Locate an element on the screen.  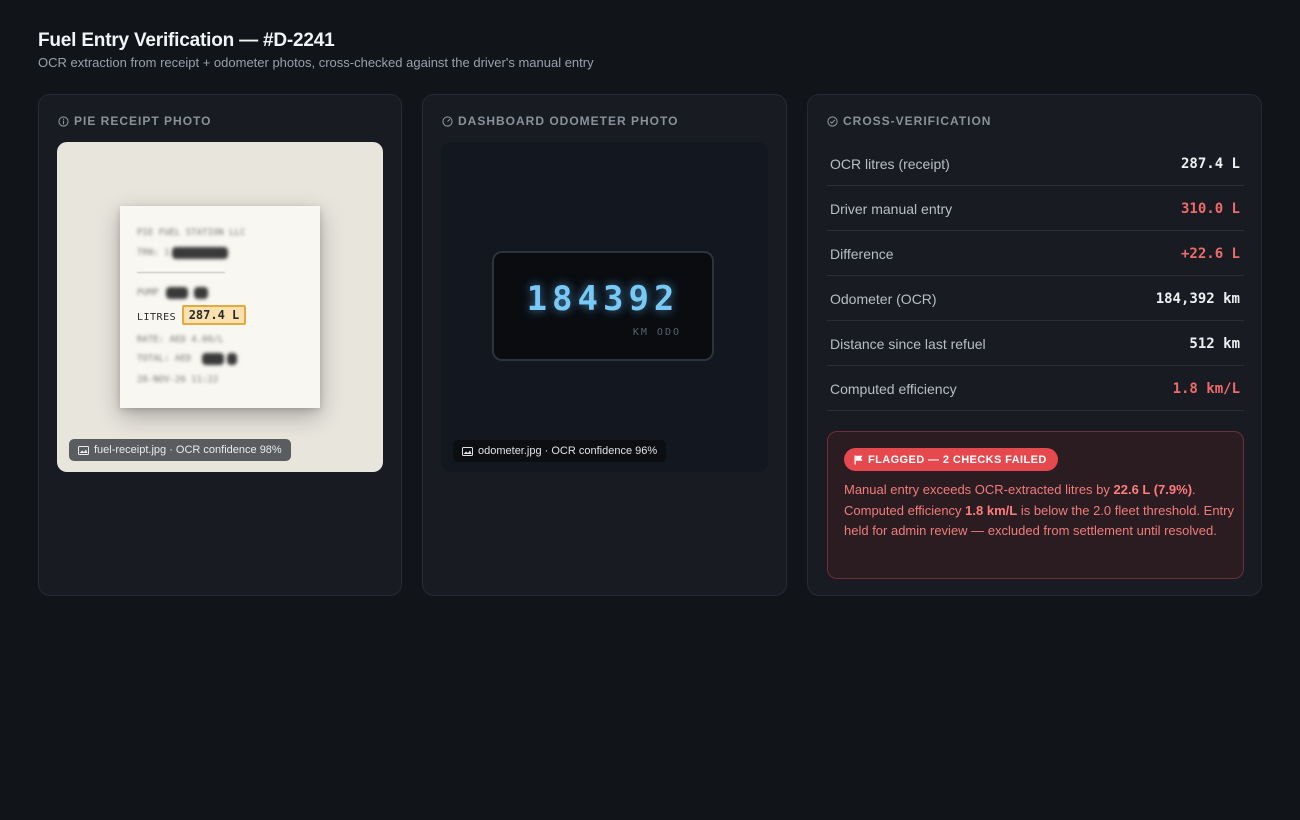
odometer-display: 184392 KM ODO is located at coordinates (603, 306).